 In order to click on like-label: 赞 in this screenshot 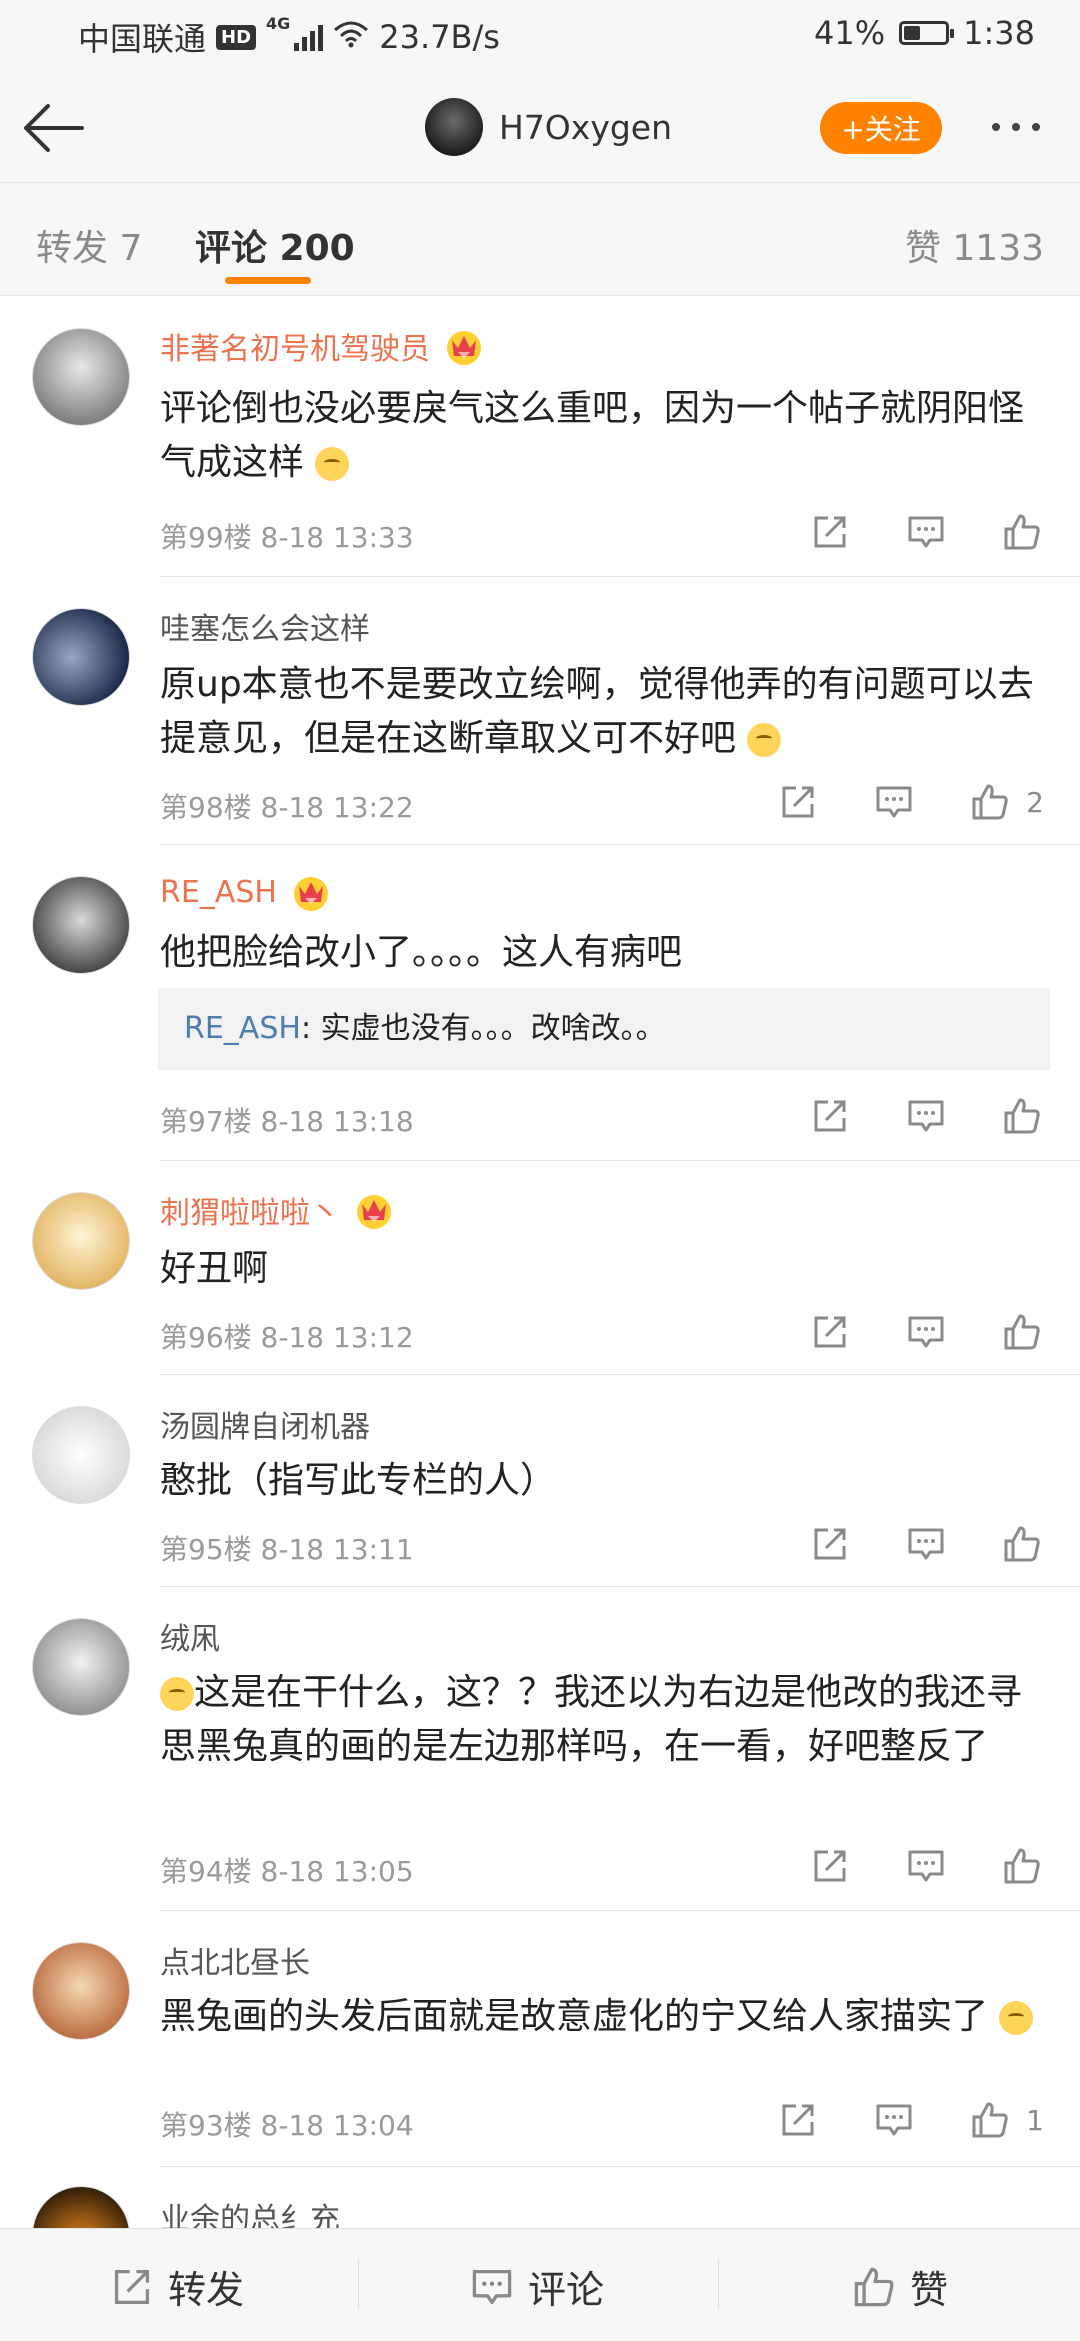, I will do `click(929, 2290)`.